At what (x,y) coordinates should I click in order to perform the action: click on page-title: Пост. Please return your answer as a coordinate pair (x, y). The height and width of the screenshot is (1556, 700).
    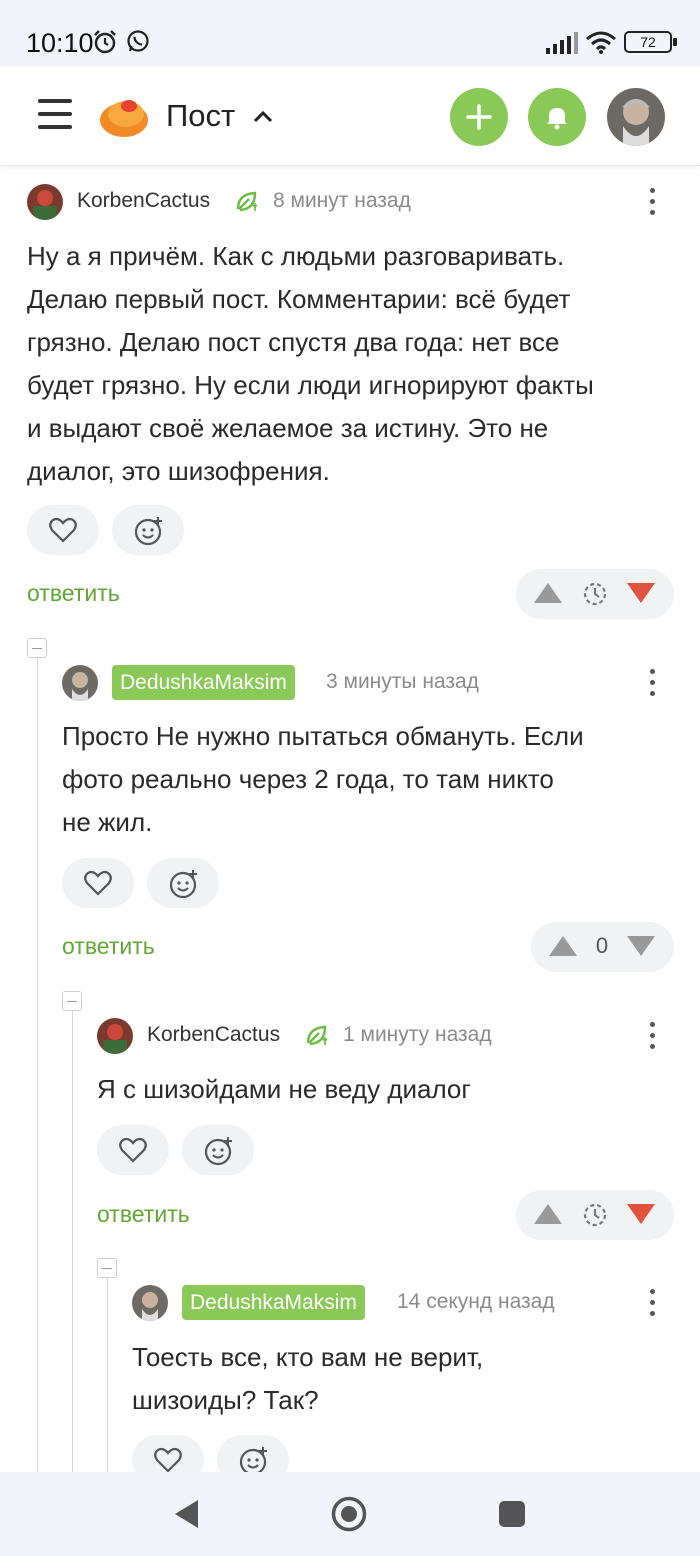
    Looking at the image, I should click on (200, 116).